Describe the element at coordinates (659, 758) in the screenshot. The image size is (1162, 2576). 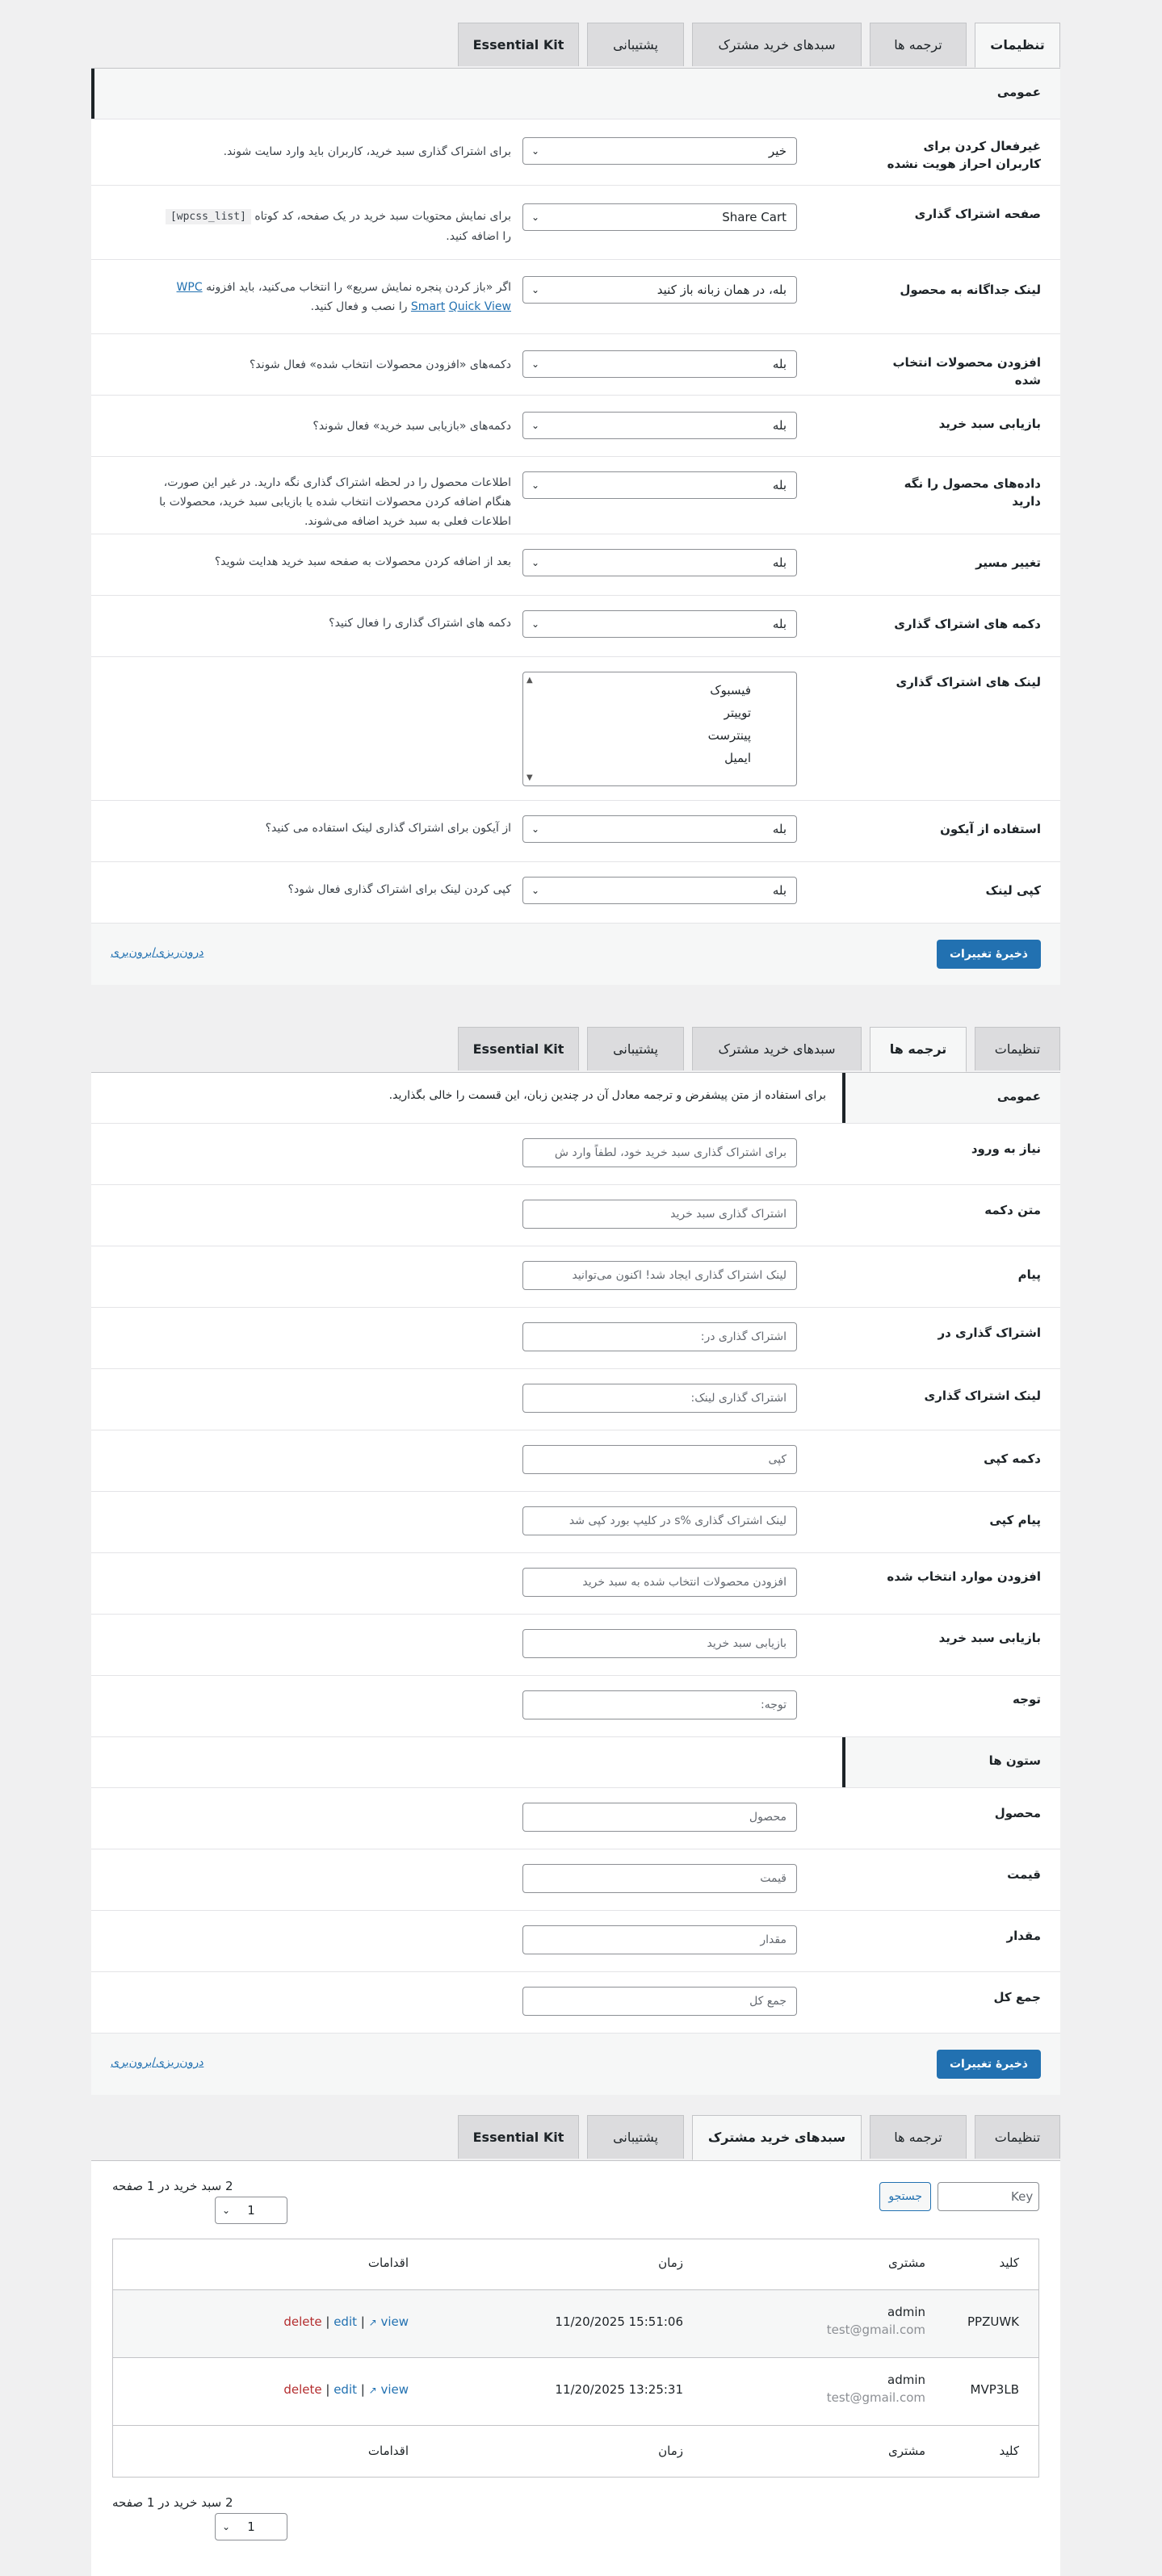
I see `list-option: ایمیل` at that location.